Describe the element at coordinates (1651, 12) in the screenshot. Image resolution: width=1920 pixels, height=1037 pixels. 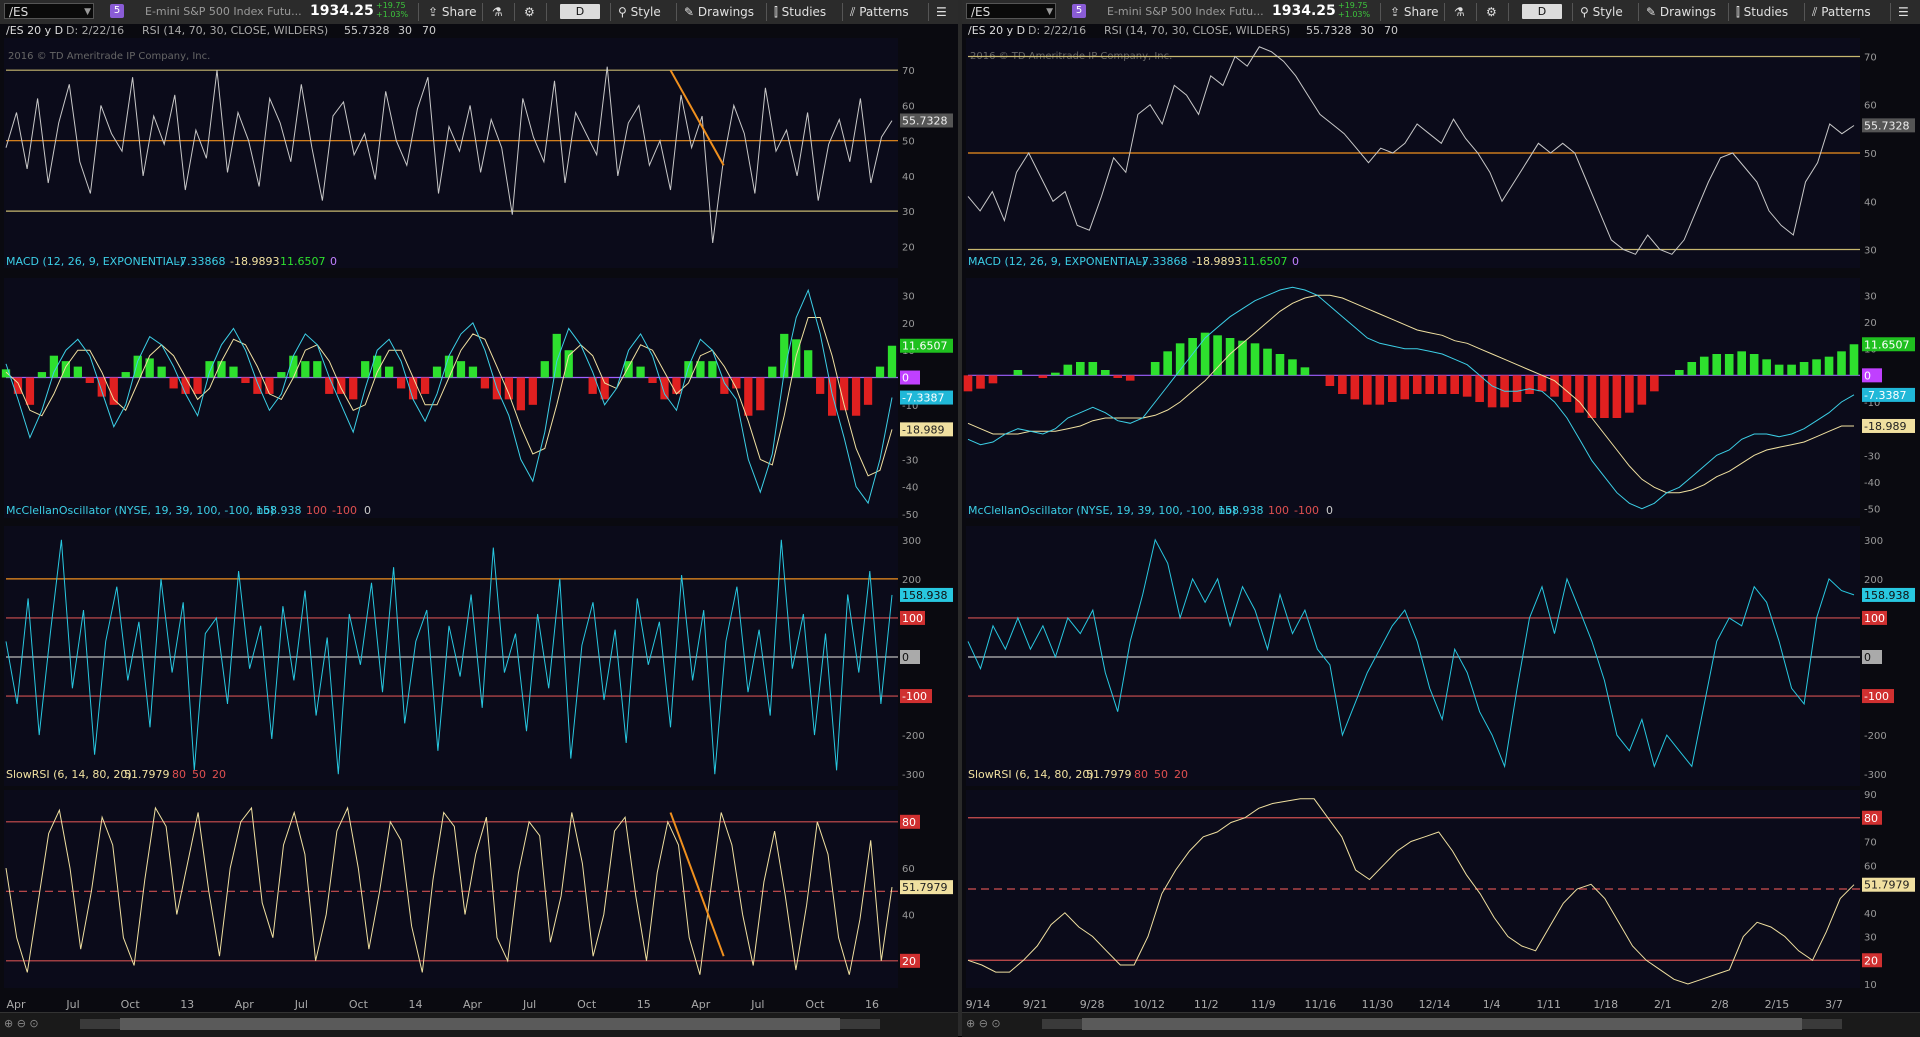
I see `pencil-icon: ✎` at that location.